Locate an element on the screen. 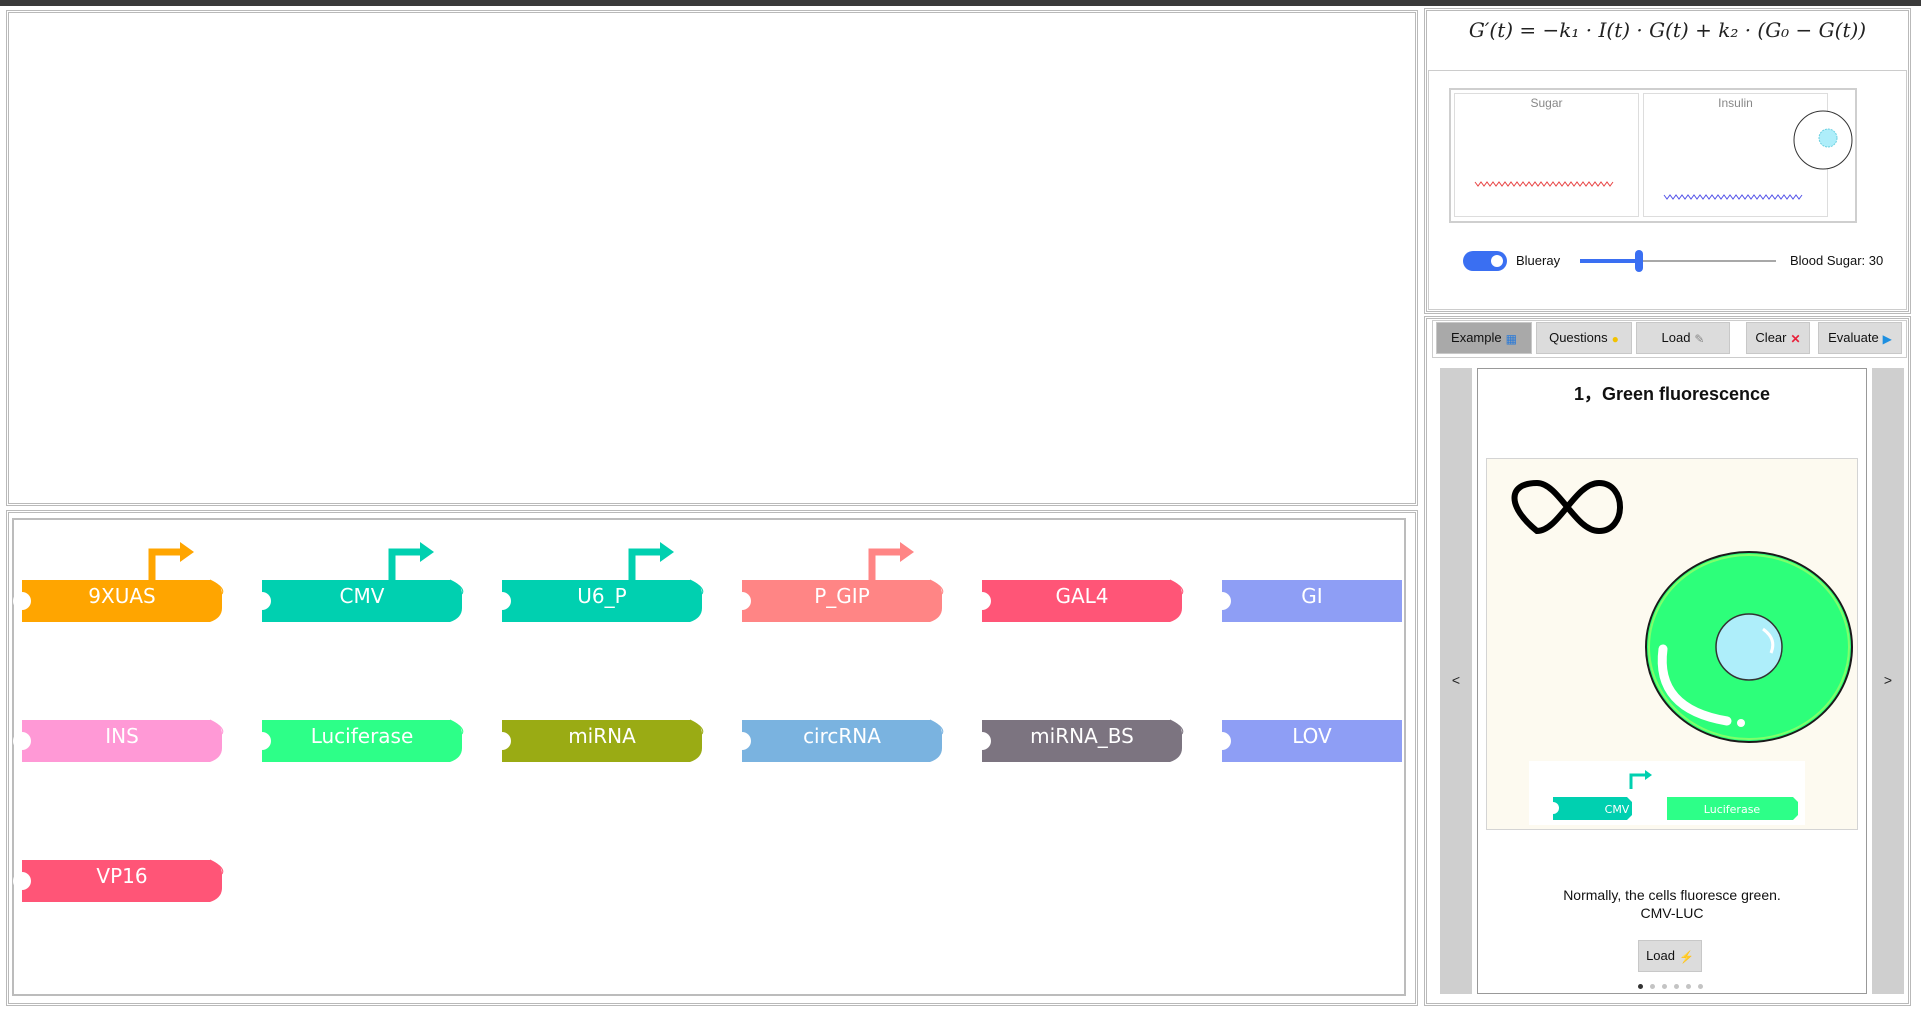 The height and width of the screenshot is (1011, 1921). evaluate-label: Evaluate is located at coordinates (1853, 337).